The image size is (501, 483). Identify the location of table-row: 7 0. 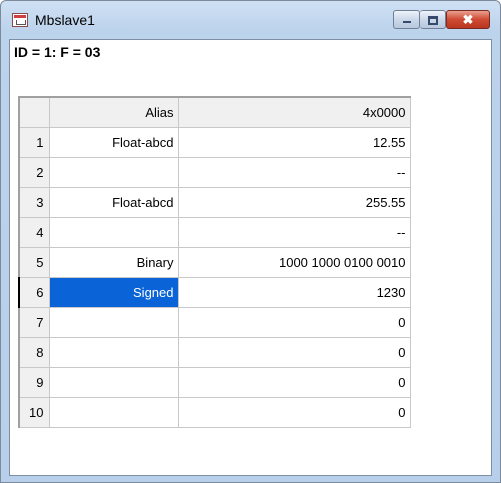
(214, 322).